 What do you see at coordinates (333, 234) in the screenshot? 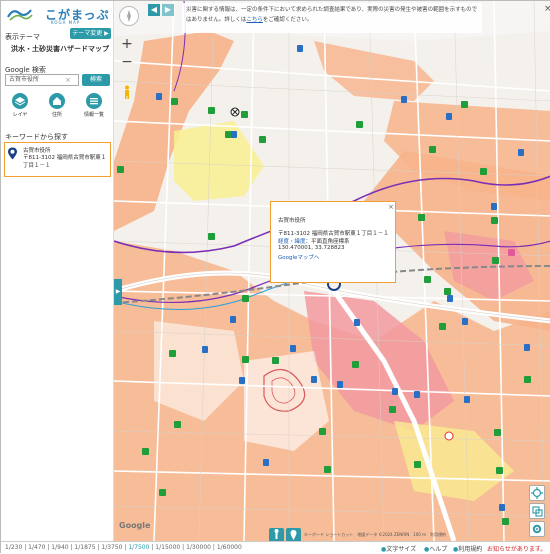
I see `popup-address: 〒811-3102 福岡県古賀市駅東１丁目１－１` at bounding box center [333, 234].